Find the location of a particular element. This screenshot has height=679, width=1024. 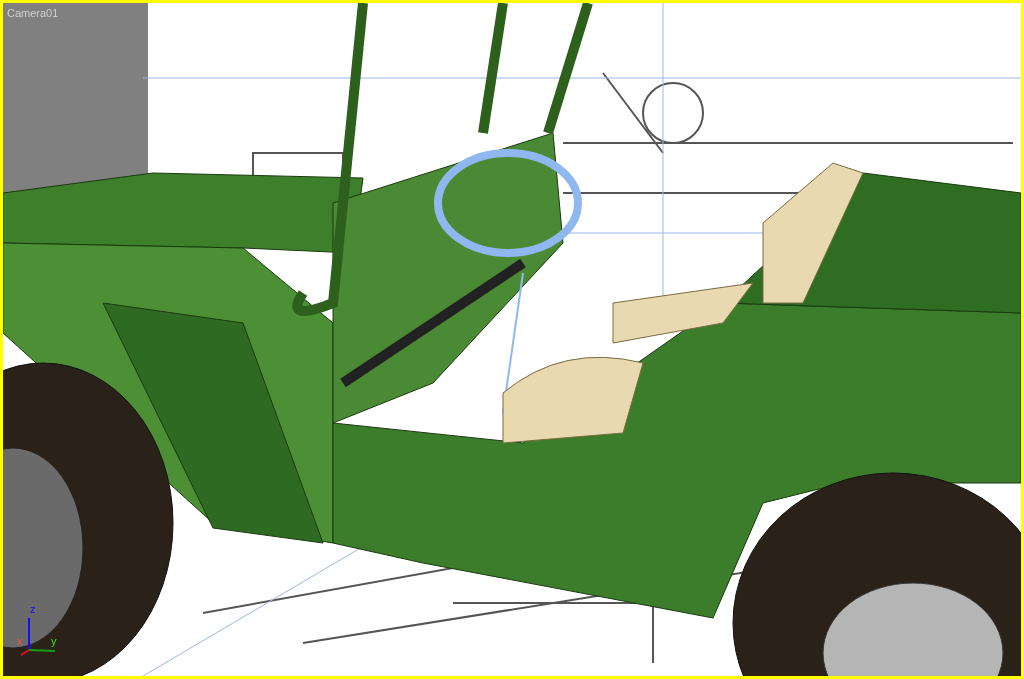

axis-gizmo-icon is located at coordinates (38, 636).